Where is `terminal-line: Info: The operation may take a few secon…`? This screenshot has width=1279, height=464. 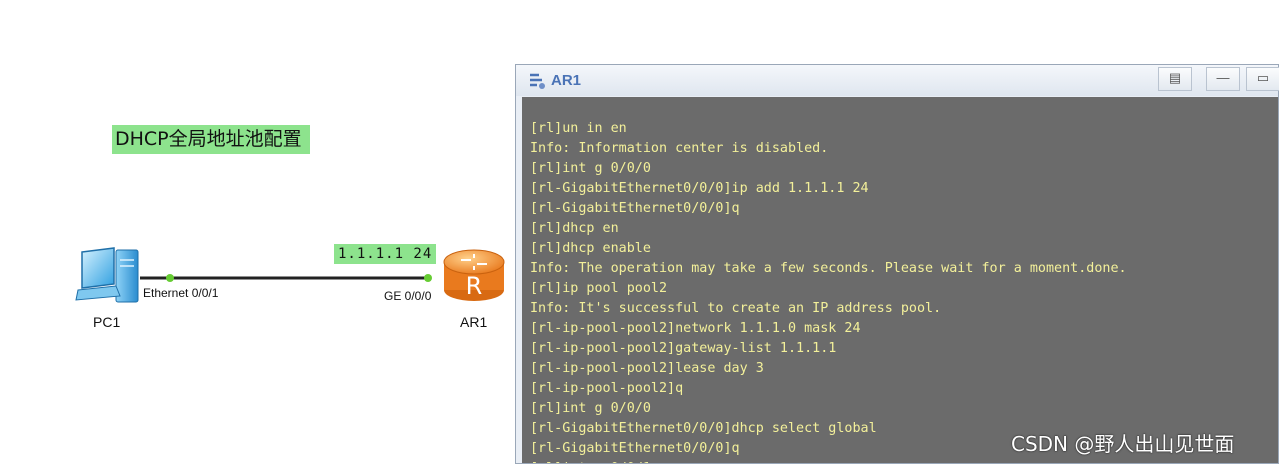 terminal-line: Info: The operation may take a few secon… is located at coordinates (828, 268).